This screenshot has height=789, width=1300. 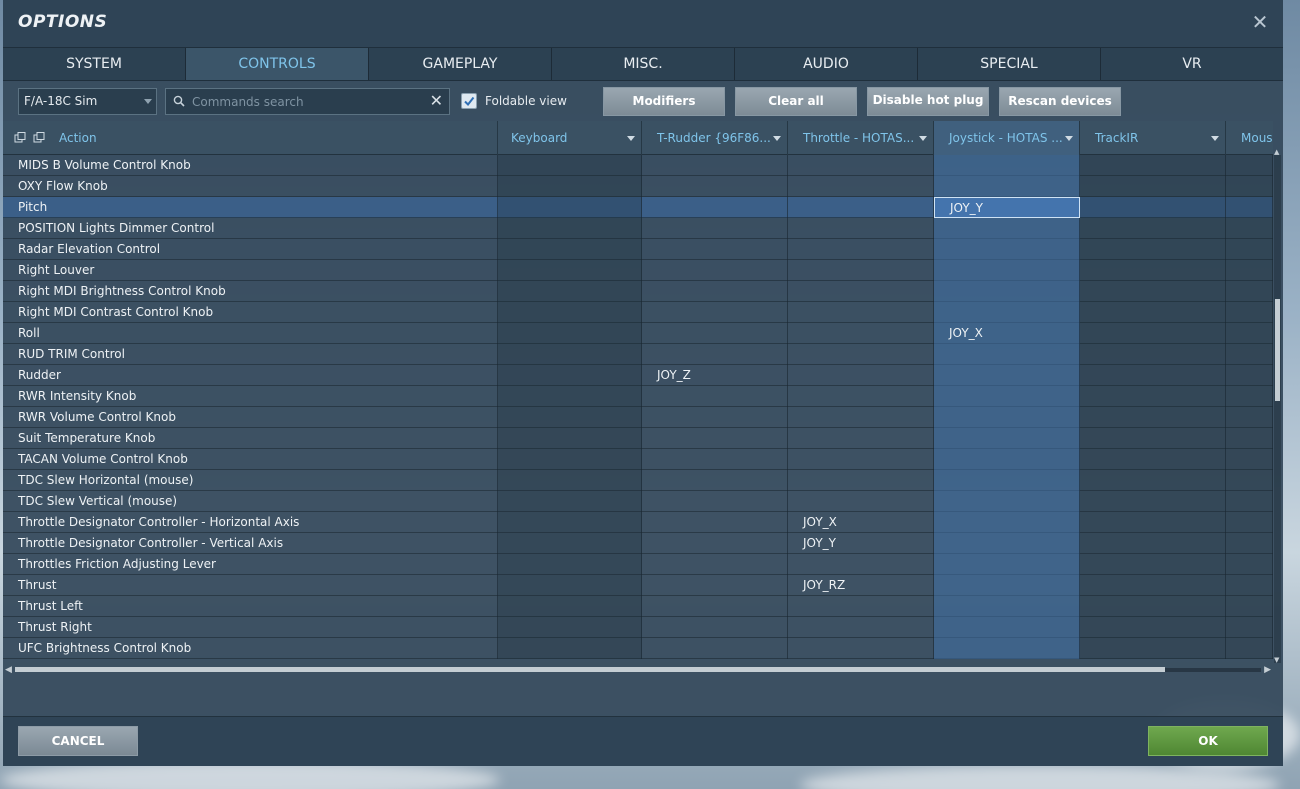 I want to click on table-row: POSITION Lights Dimmer Control, so click(x=638, y=228).